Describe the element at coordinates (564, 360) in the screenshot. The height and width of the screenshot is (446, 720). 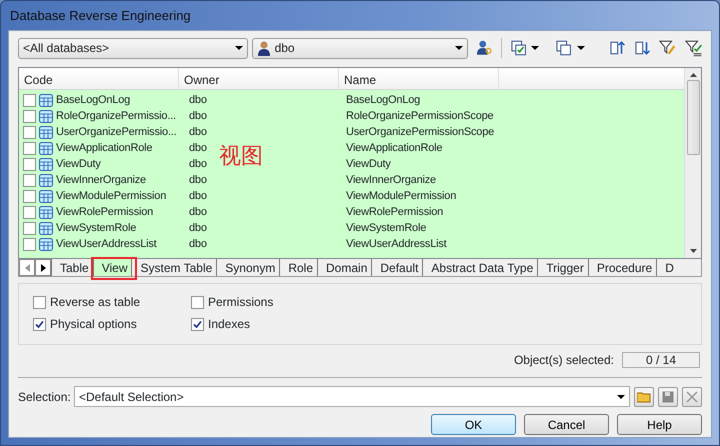
I see `objects-selected-label: Object(s) selected:` at that location.